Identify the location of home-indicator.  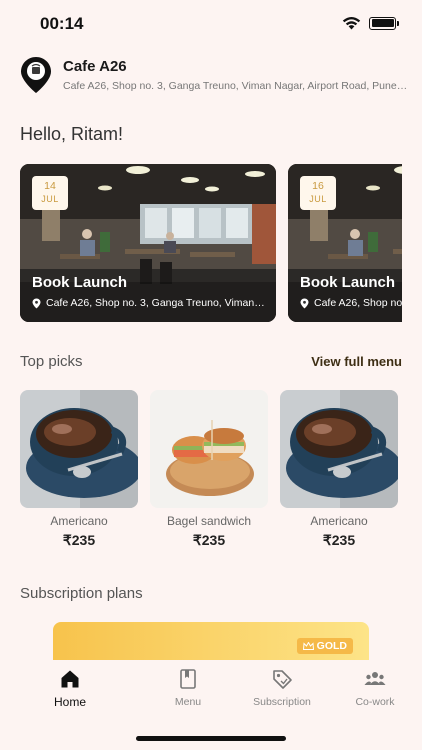
(211, 738).